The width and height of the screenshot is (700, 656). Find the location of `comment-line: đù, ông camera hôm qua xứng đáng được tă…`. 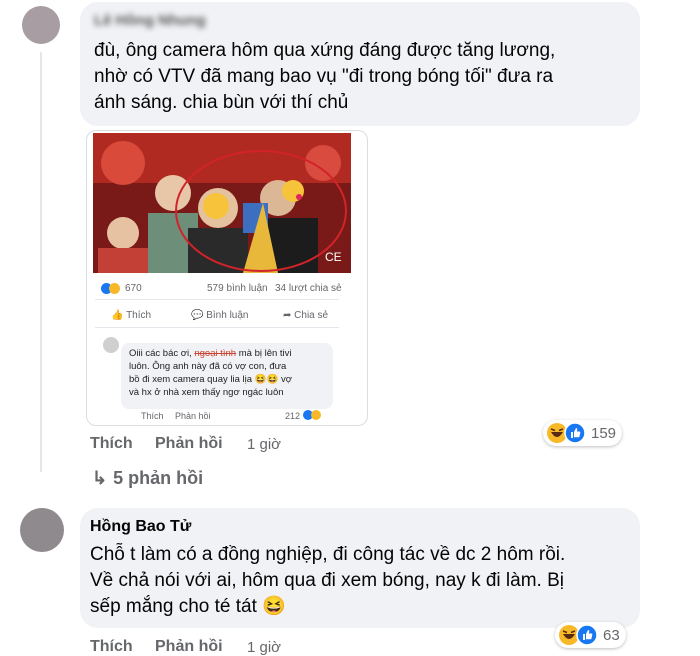

comment-line: đù, ông camera hôm qua xứng đáng được tă… is located at coordinates (325, 50).